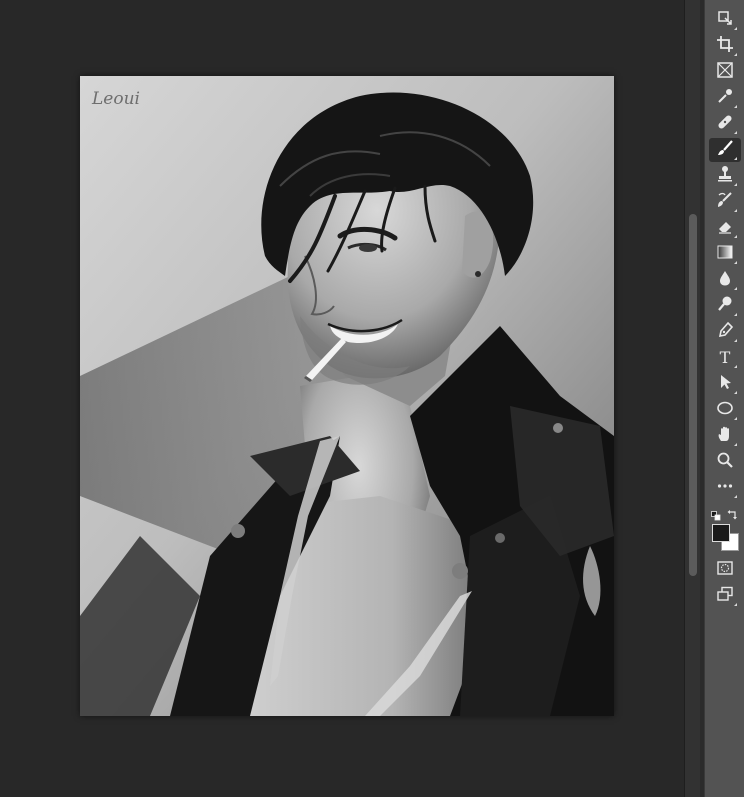  I want to click on droplet-icon, so click(725, 280).